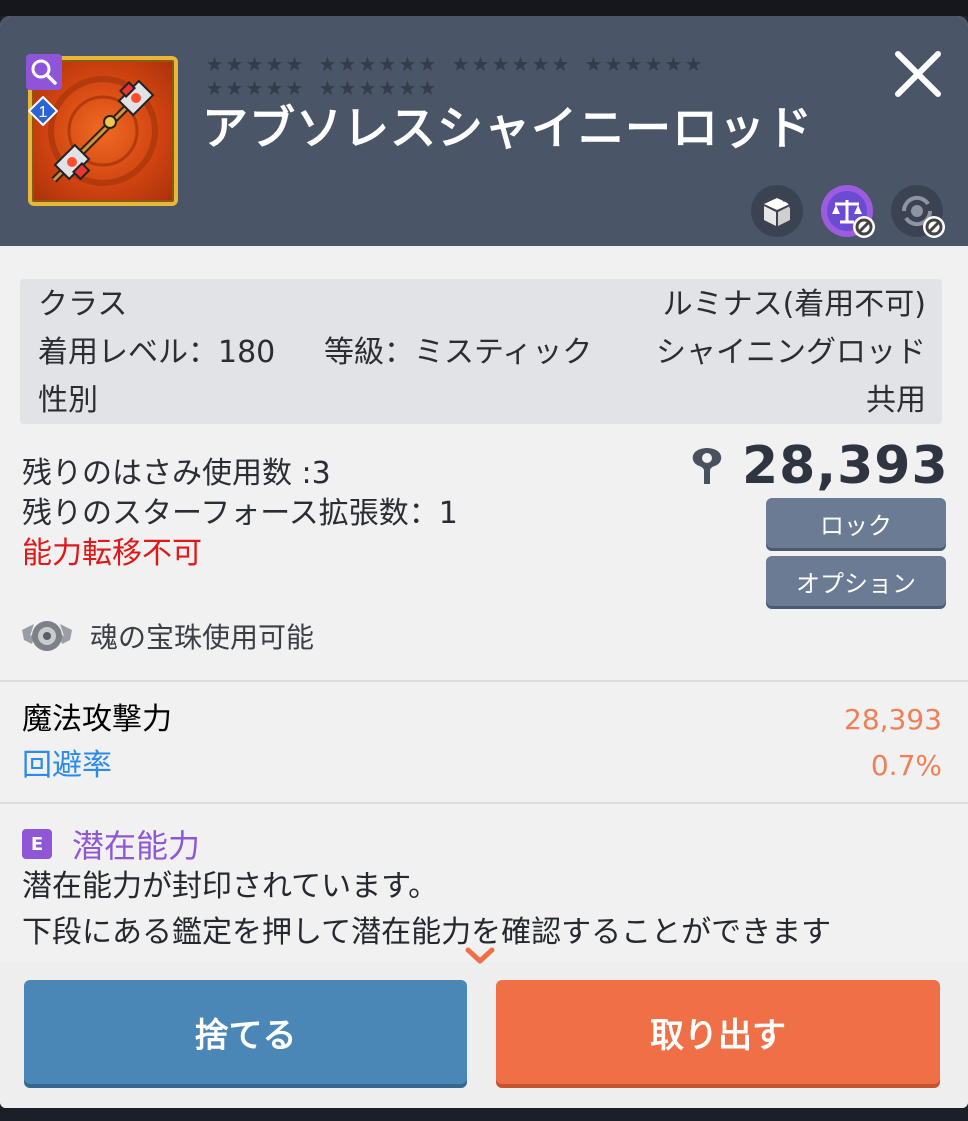 Image resolution: width=968 pixels, height=1121 pixels. I want to click on stat-label: 回避率, so click(67, 765).